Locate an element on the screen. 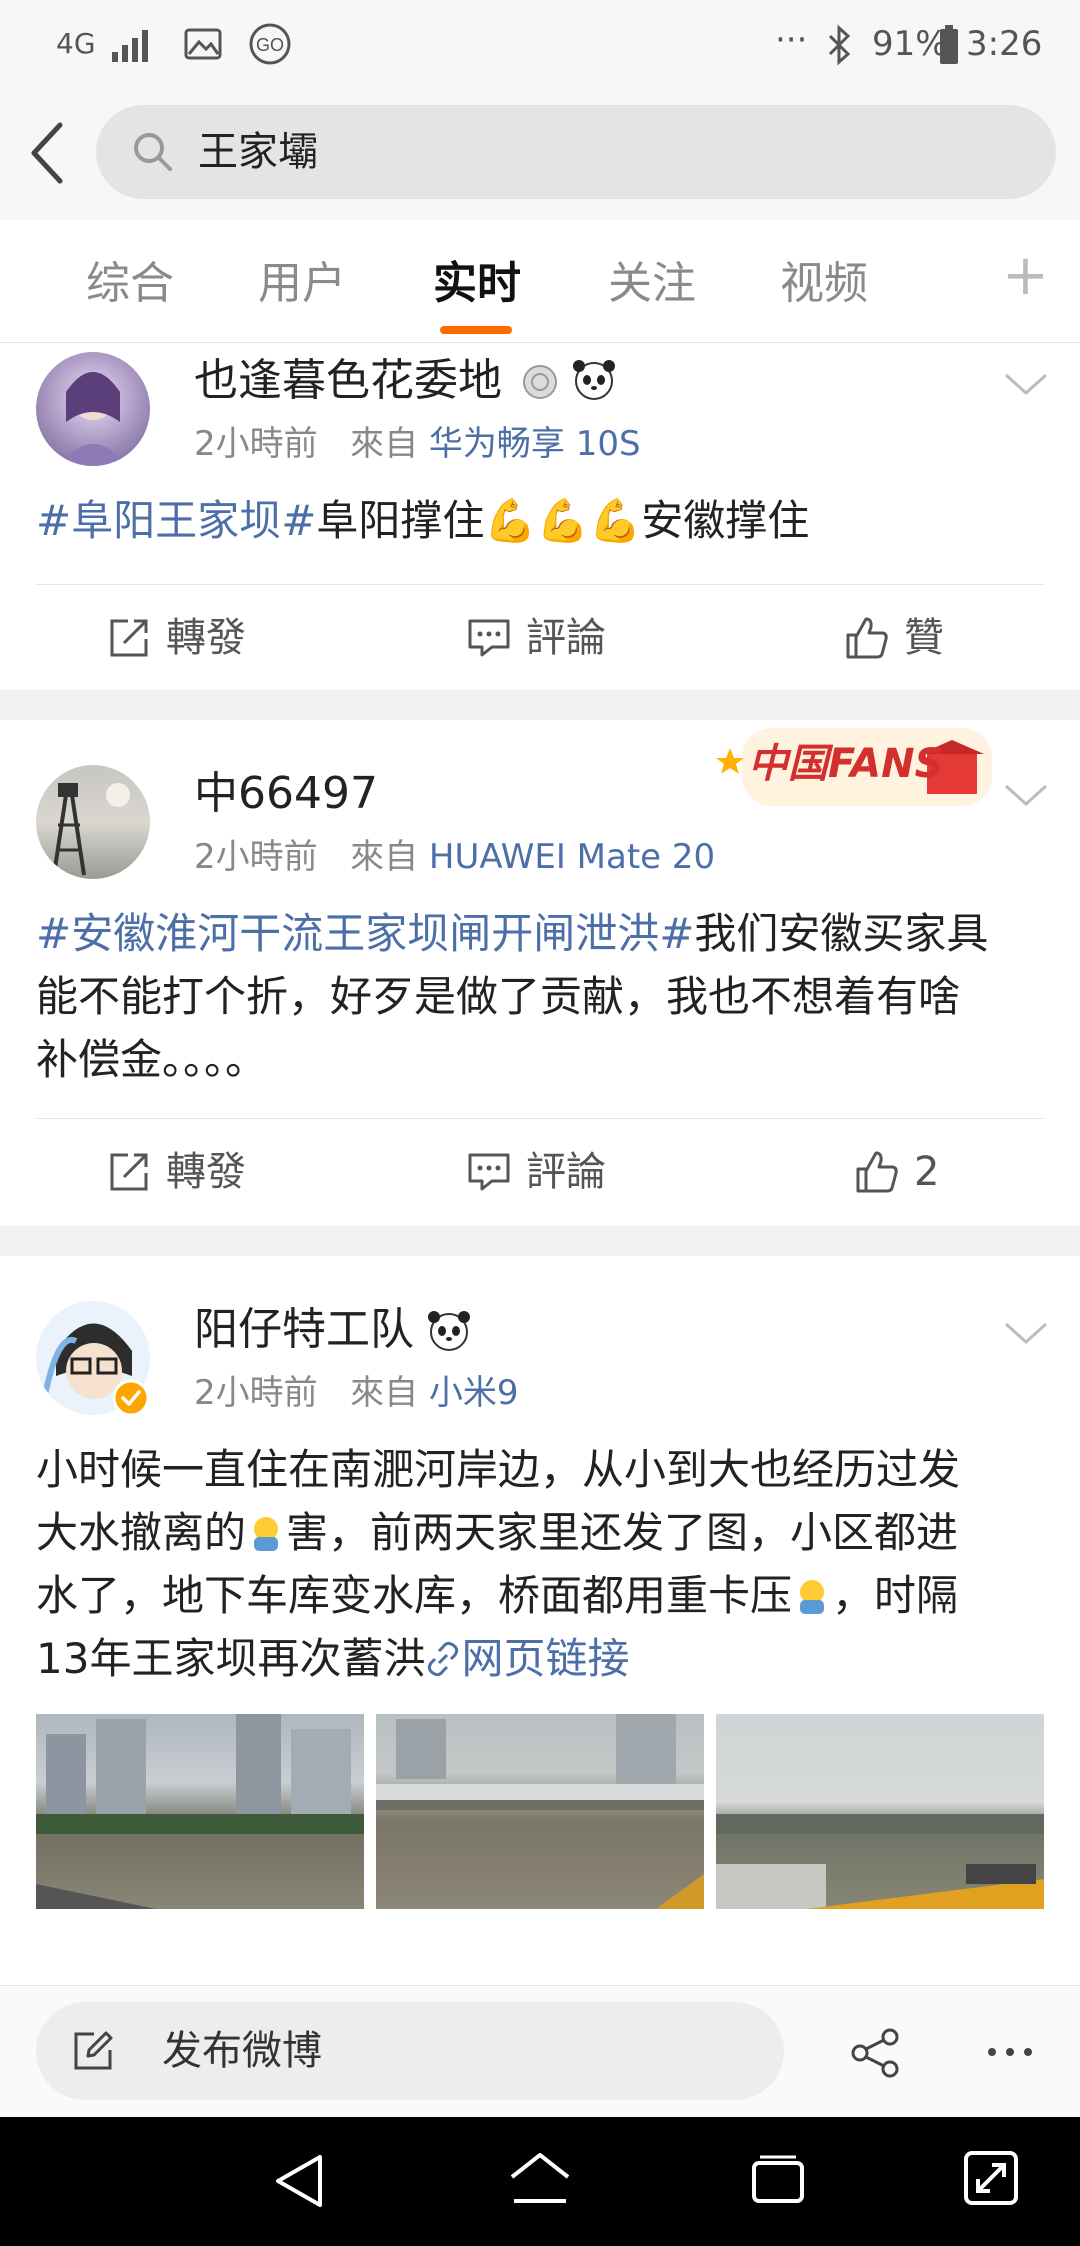 The width and height of the screenshot is (1080, 2246). repost-icon is located at coordinates (129, 638).